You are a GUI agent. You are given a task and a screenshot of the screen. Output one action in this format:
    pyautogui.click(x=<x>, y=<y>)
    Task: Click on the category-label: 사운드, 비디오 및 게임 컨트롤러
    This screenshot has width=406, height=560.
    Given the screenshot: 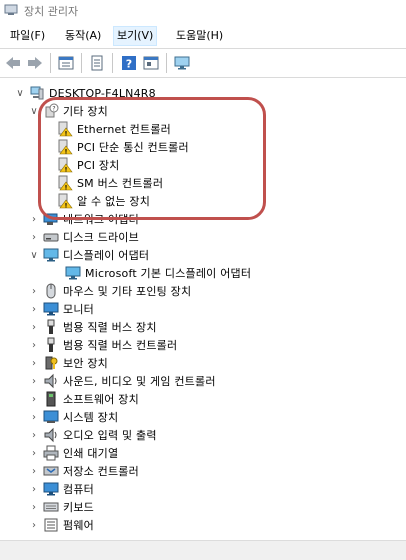 What is the action you would take?
    pyautogui.click(x=139, y=381)
    